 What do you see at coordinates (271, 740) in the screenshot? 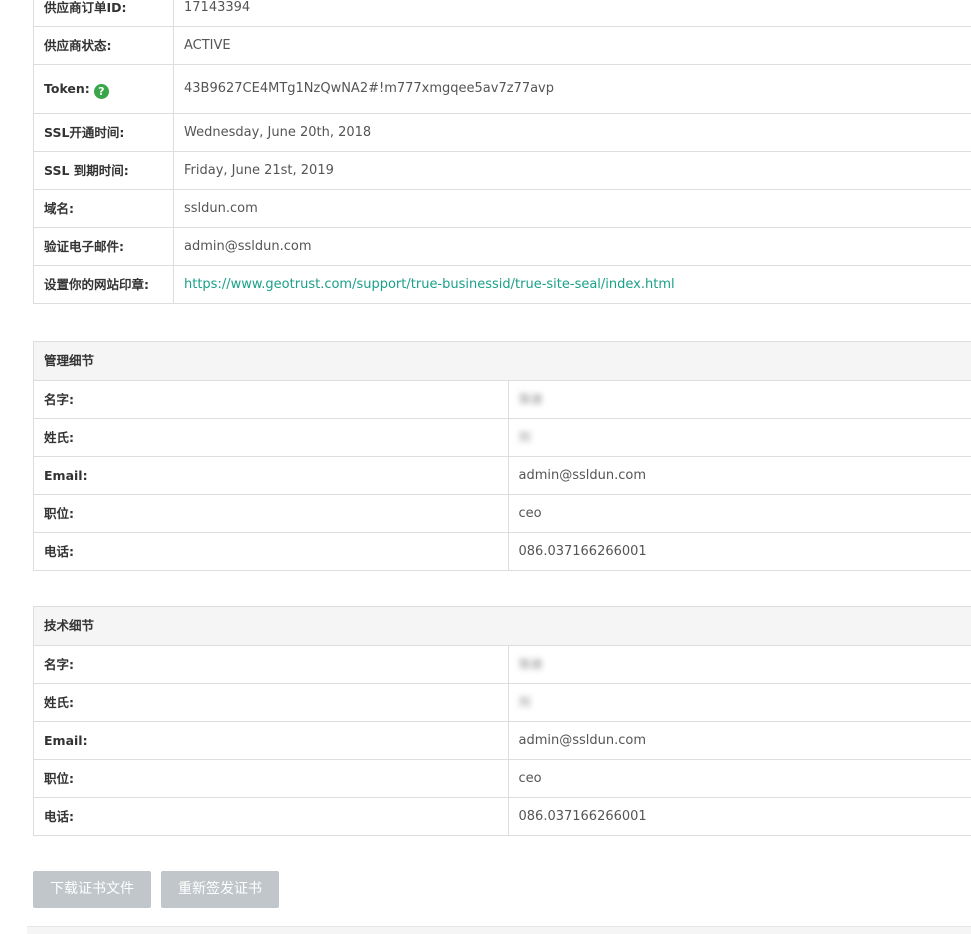
I see `tech-email-label: Email:` at bounding box center [271, 740].